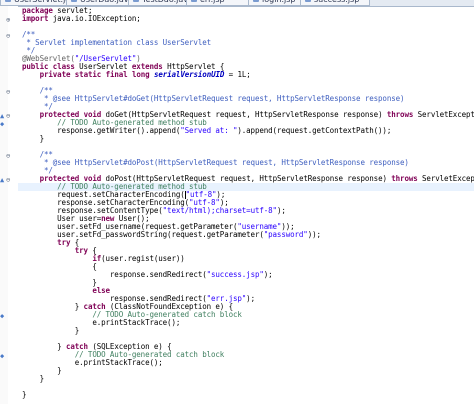 The image size is (474, 404). What do you see at coordinates (35, 18) in the screenshot?
I see `code-token: import` at bounding box center [35, 18].